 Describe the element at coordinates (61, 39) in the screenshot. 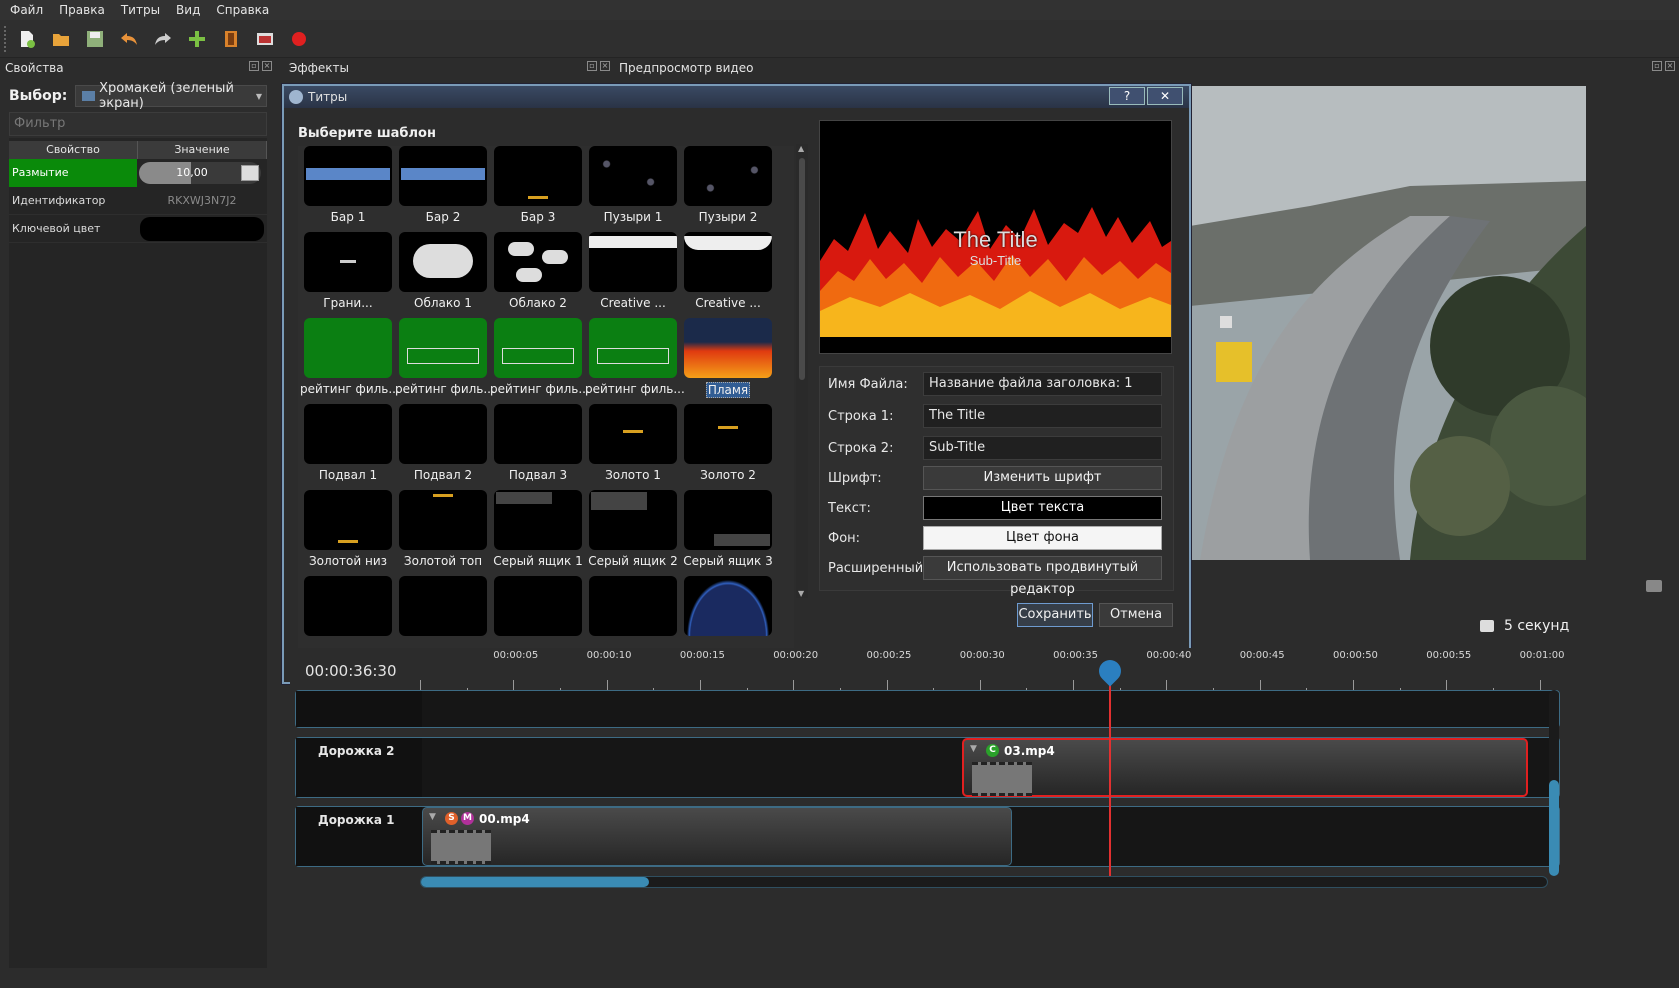

I see `open-project-icon` at that location.